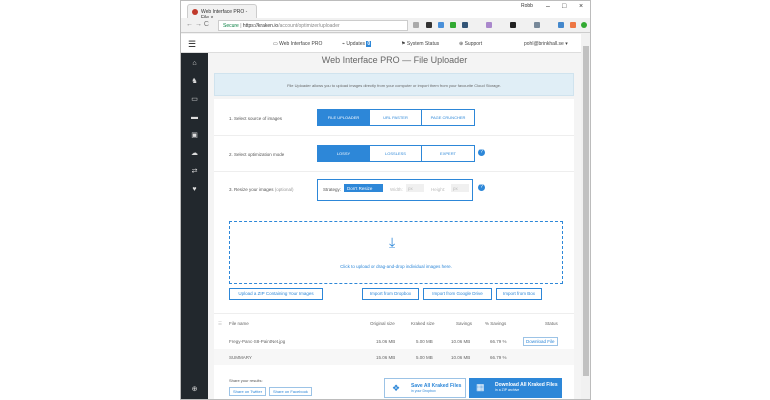 This screenshot has width=770, height=400. What do you see at coordinates (448, 117) in the screenshot?
I see `tab-page-cruncher: PAGE CRUNCHER` at bounding box center [448, 117].